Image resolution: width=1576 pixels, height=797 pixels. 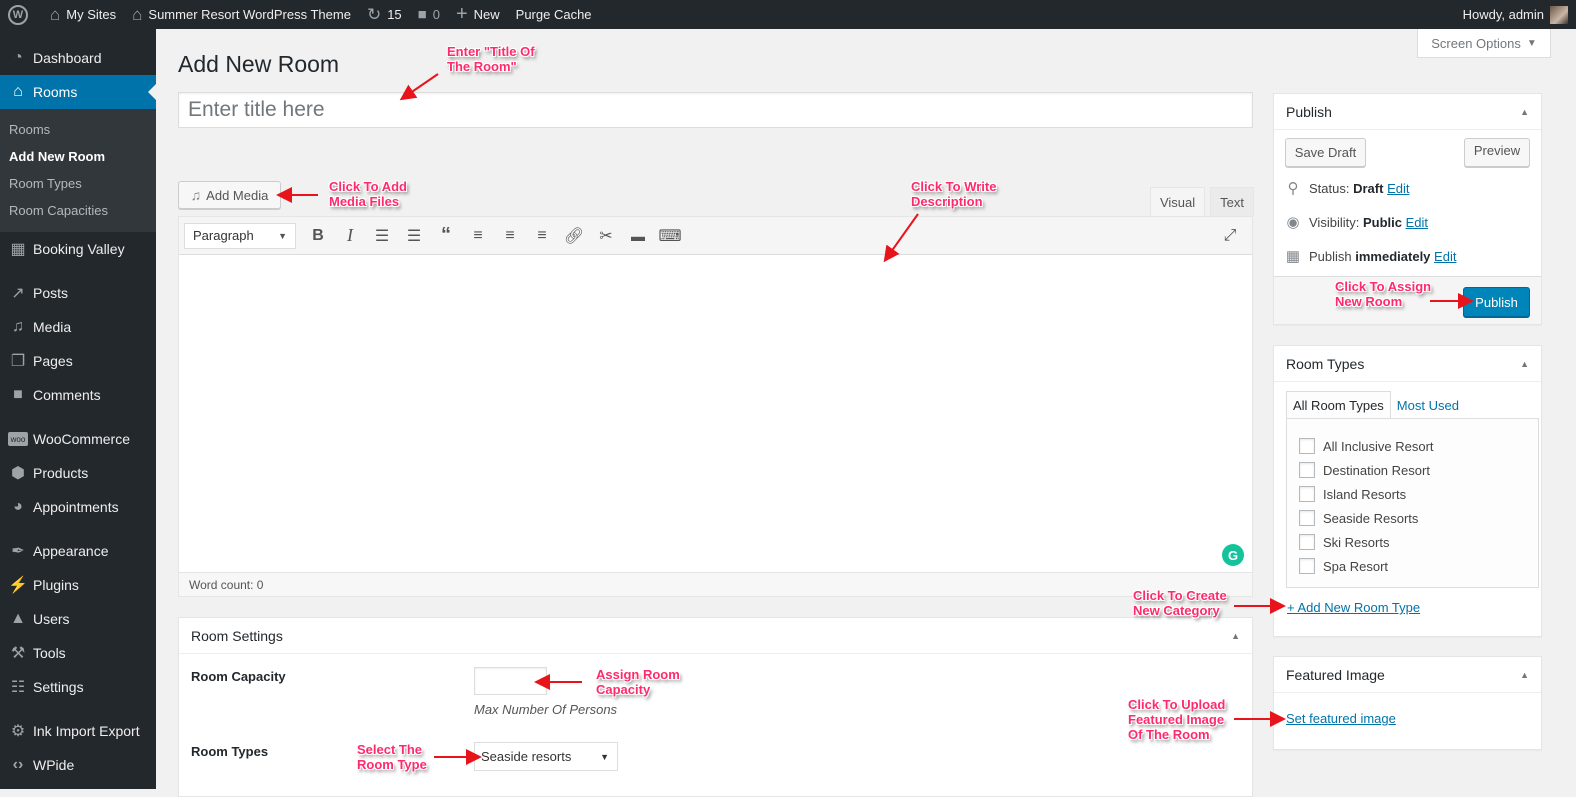 I want to click on remove-link-button: ✂, so click(x=606, y=236).